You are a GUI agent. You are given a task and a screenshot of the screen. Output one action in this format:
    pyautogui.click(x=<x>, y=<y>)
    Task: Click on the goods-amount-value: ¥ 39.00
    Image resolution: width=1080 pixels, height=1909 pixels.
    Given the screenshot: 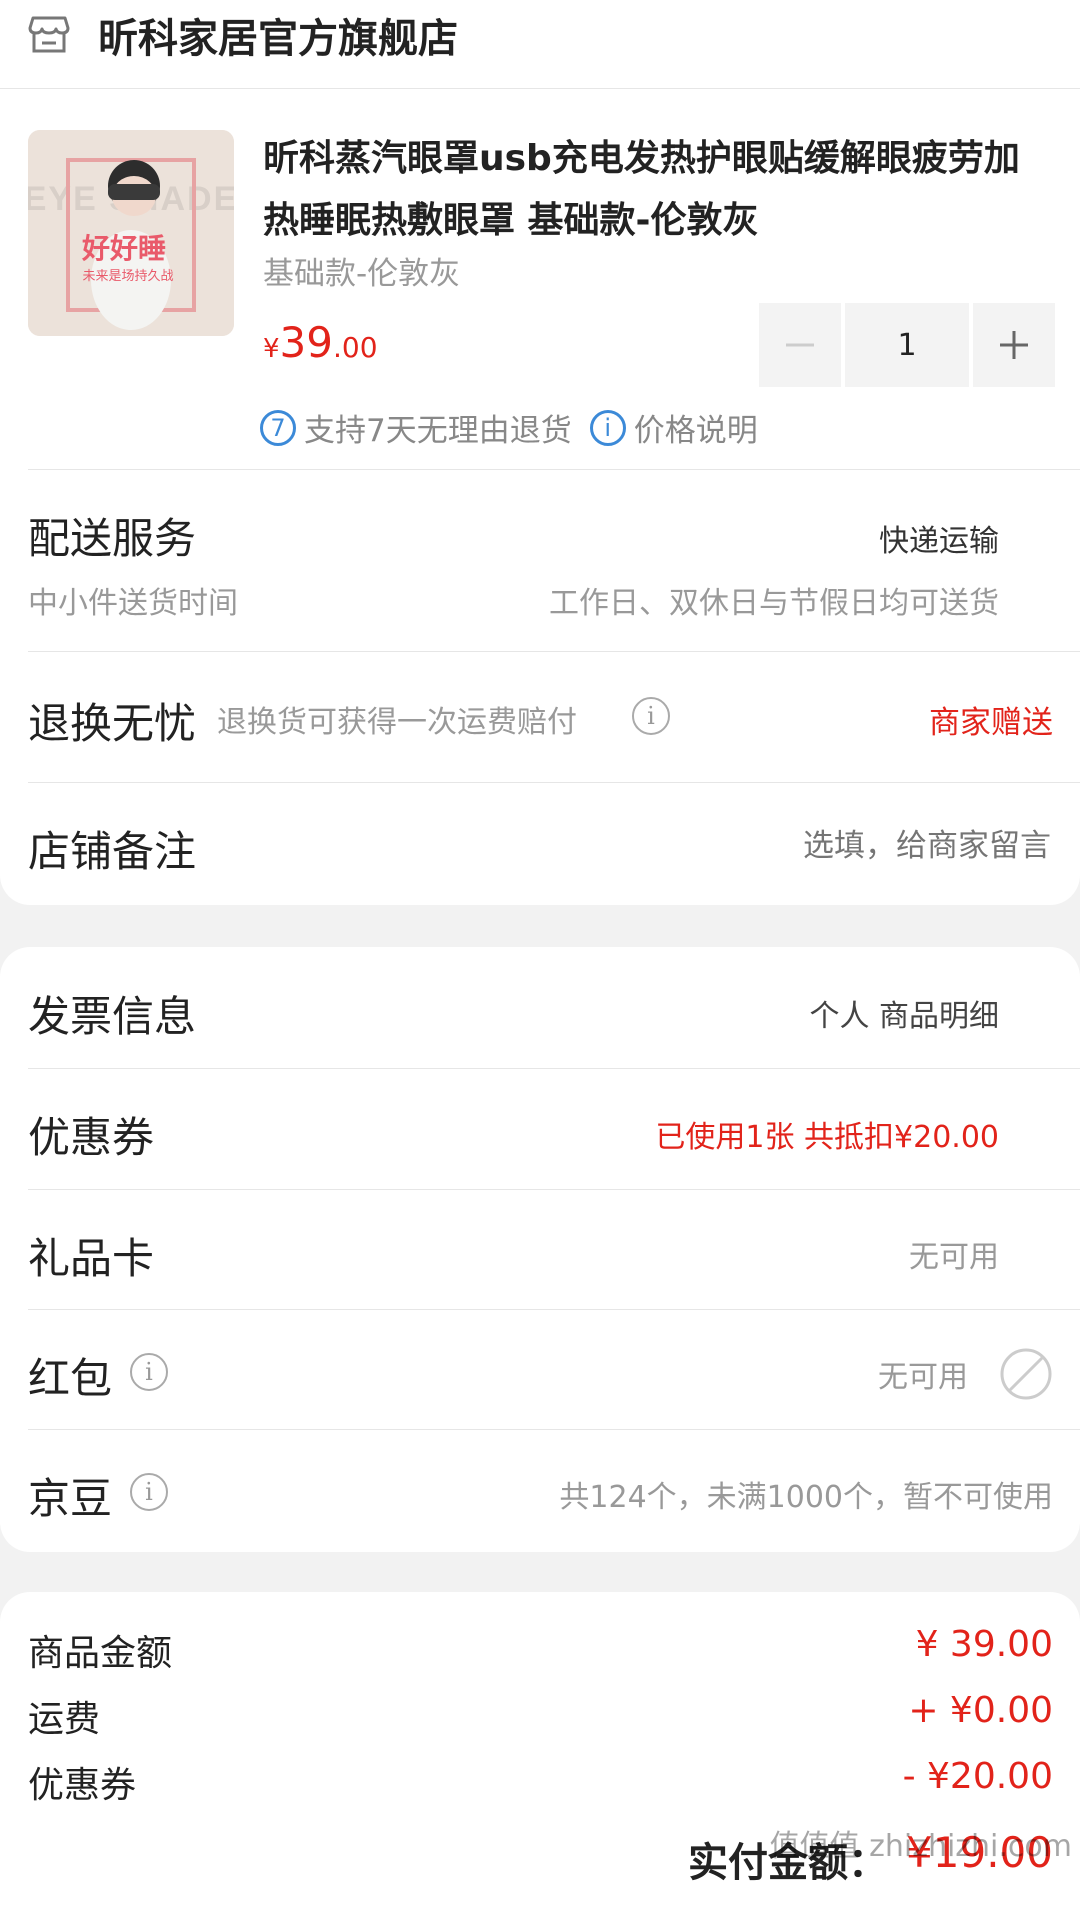 What is the action you would take?
    pyautogui.click(x=984, y=1644)
    